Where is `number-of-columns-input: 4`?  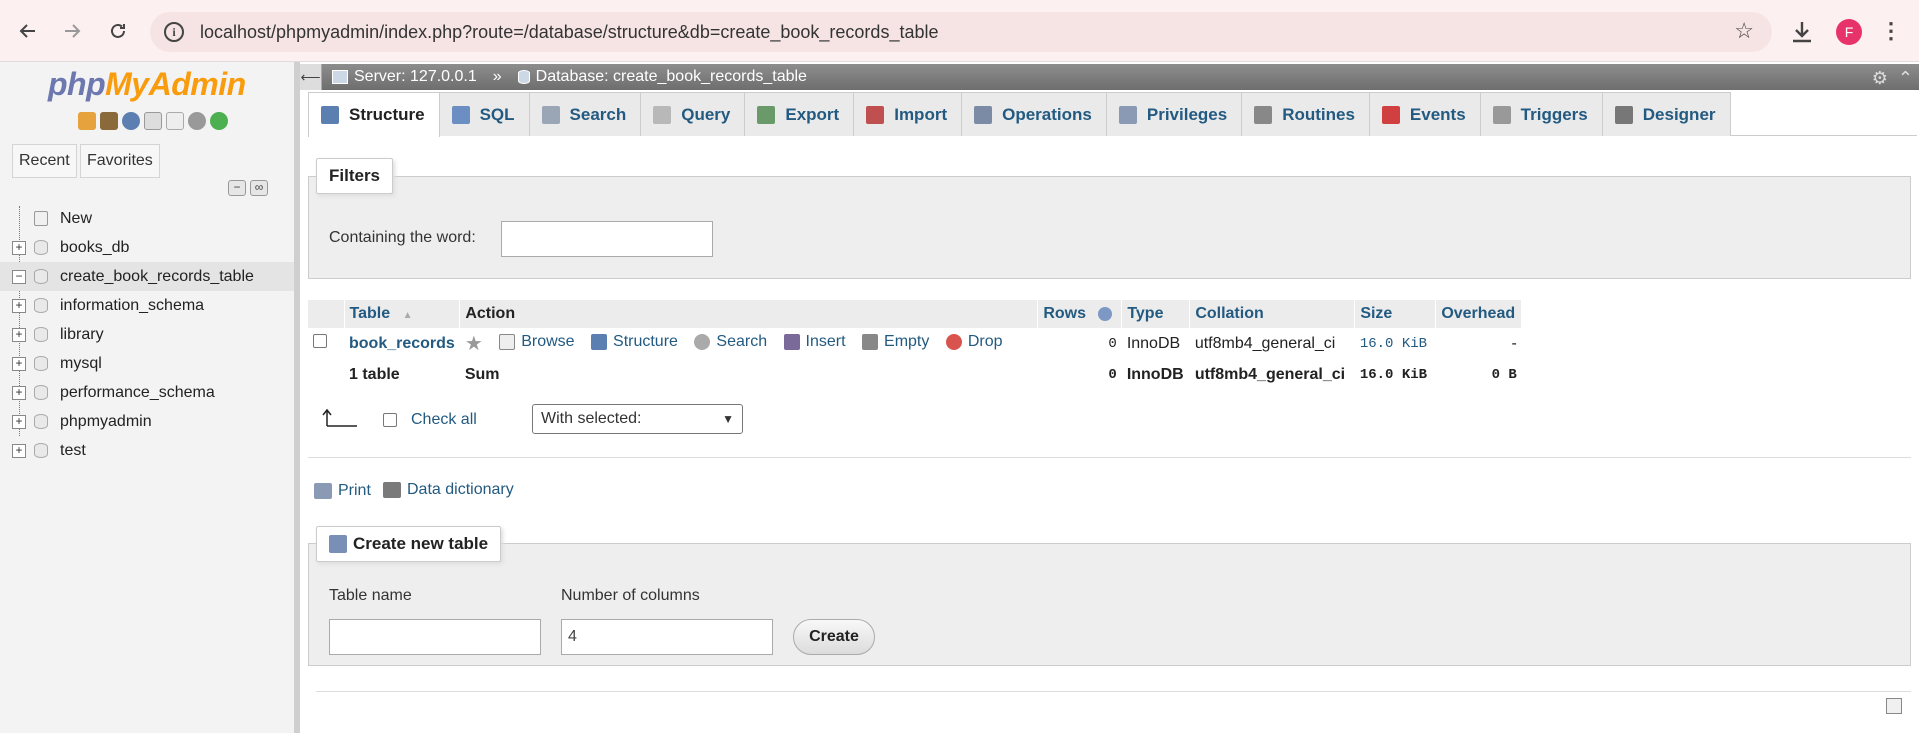 number-of-columns-input: 4 is located at coordinates (667, 637).